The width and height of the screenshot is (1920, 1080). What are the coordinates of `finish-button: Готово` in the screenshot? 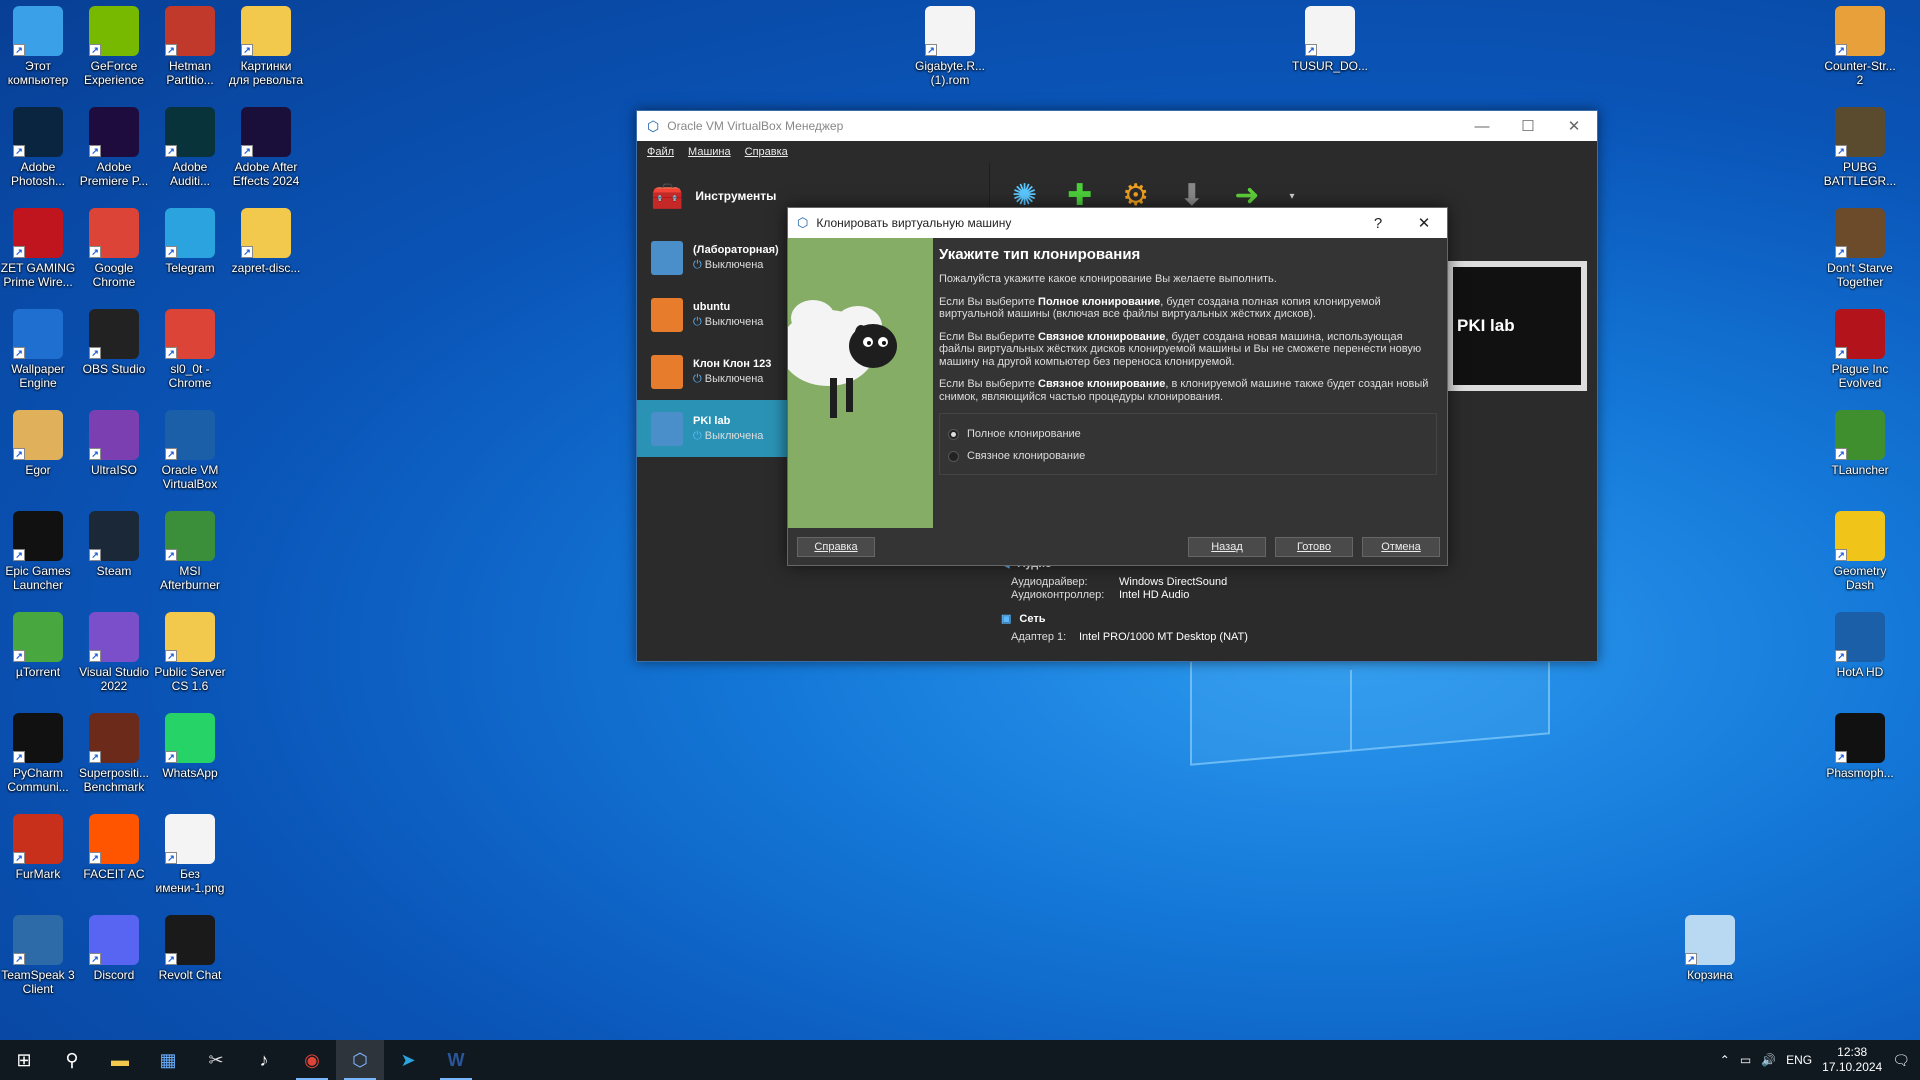 It's located at (1314, 547).